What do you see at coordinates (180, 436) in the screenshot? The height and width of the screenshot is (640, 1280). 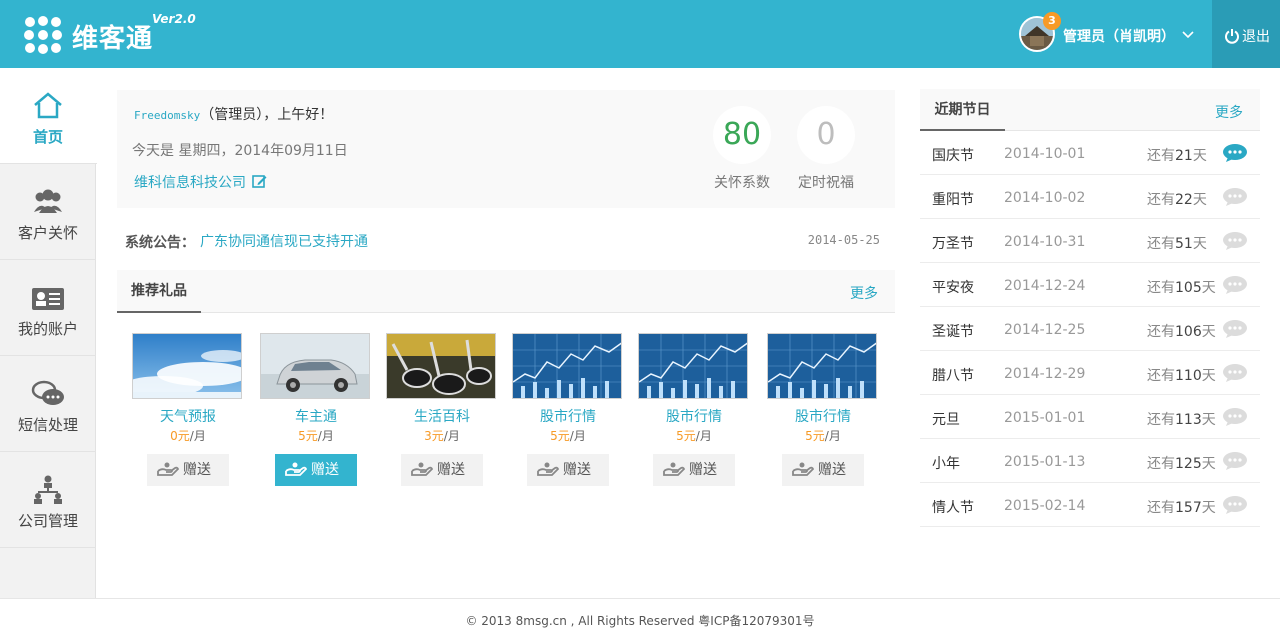 I see `gift-price-value: 0元` at bounding box center [180, 436].